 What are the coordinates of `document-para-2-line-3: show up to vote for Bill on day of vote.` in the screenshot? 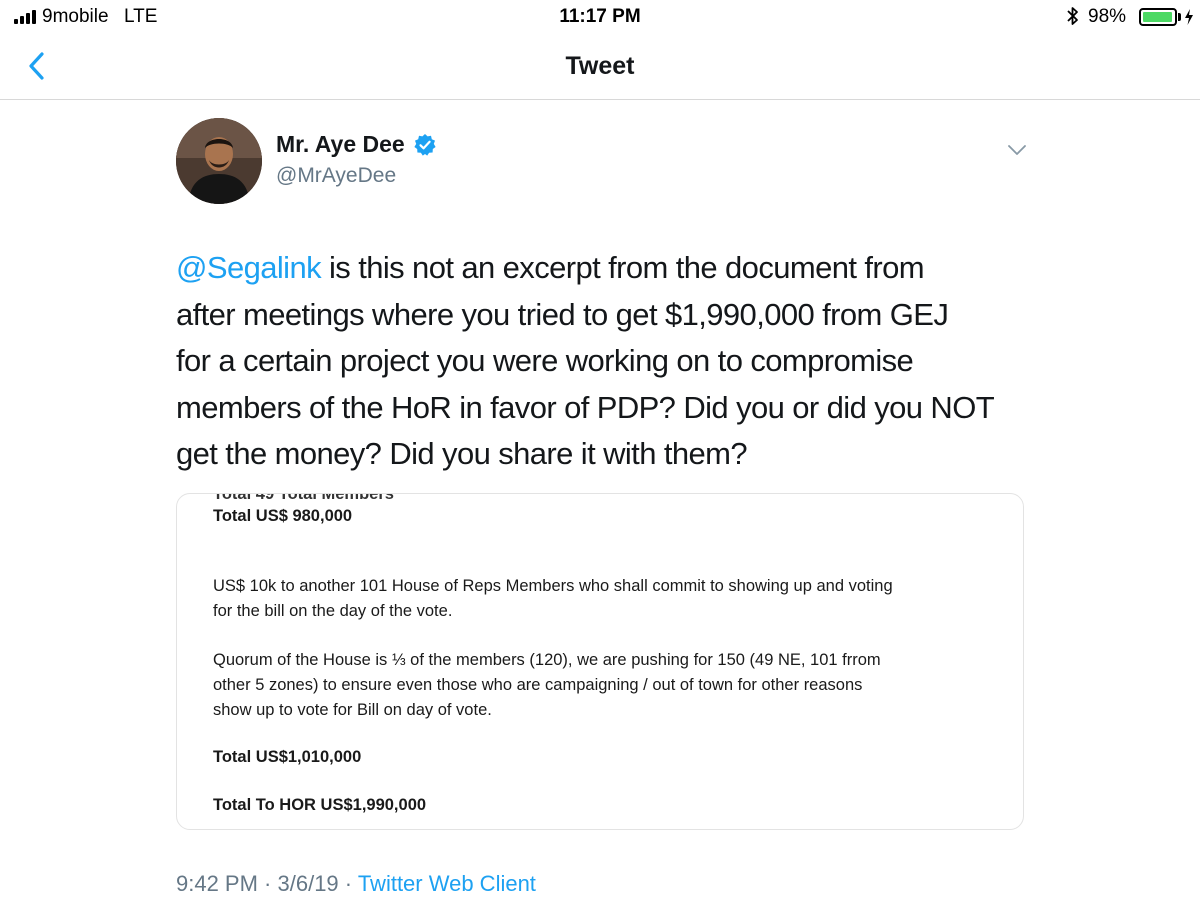 It's located at (352, 710).